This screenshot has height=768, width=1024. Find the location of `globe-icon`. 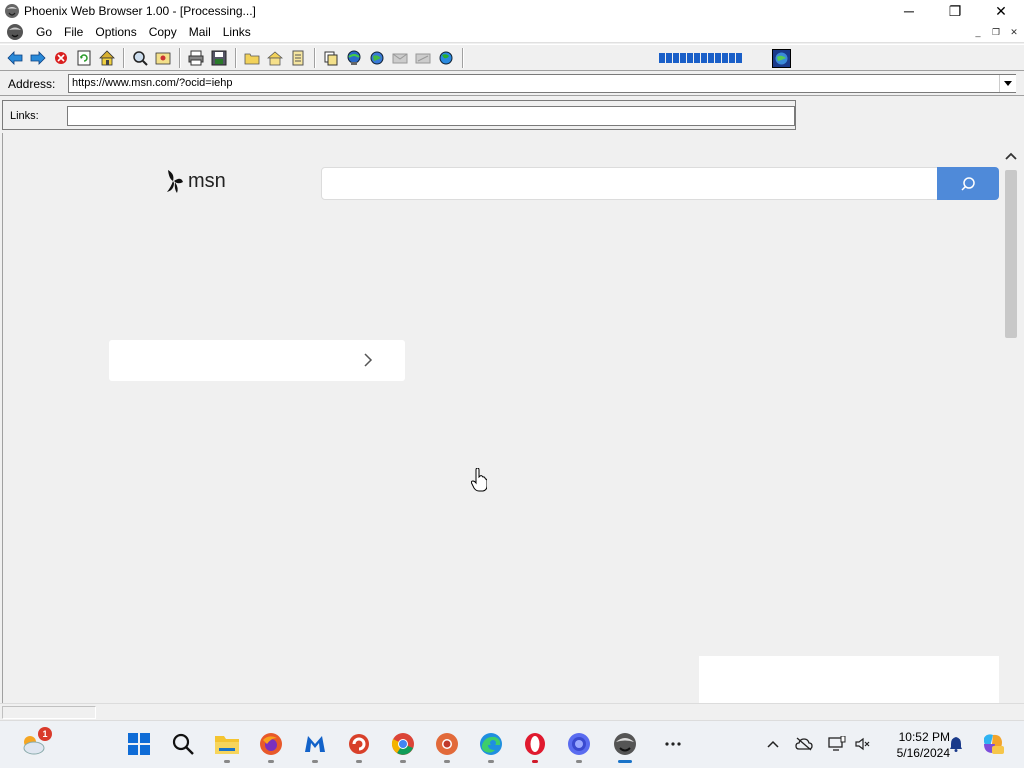

globe-icon is located at coordinates (377, 58).